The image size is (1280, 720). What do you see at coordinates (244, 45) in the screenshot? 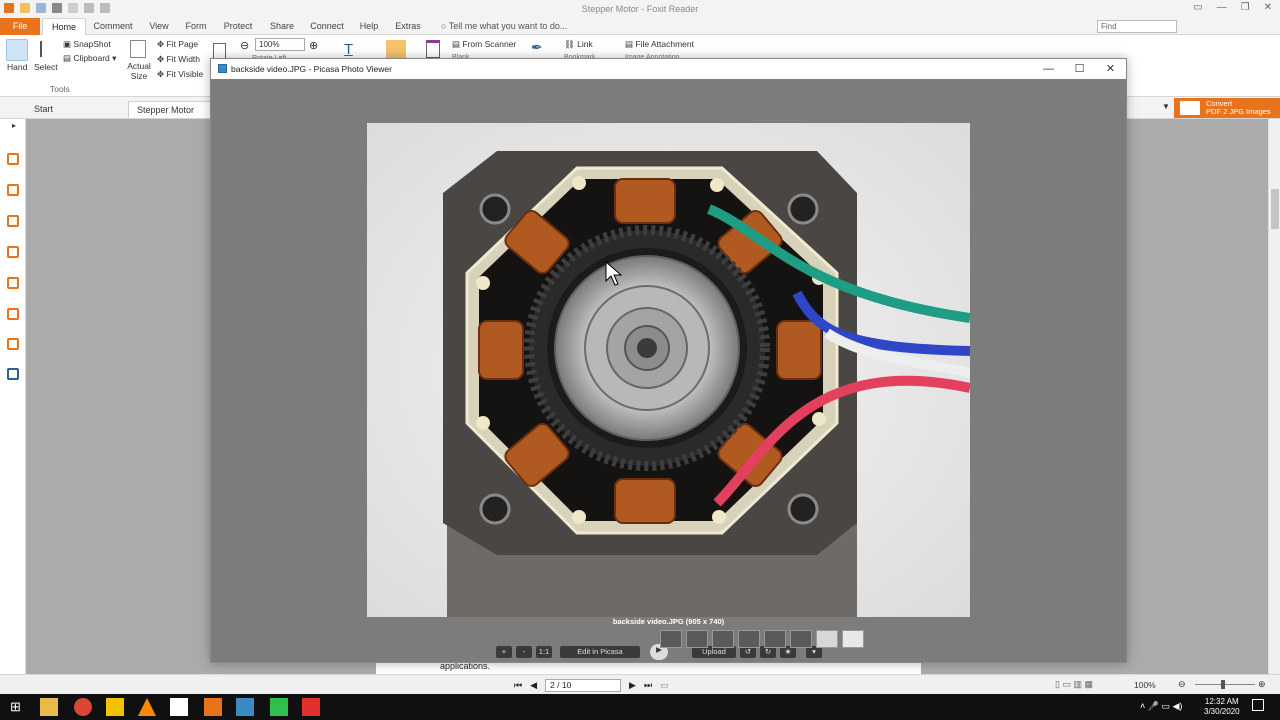
I see `zoom-out-icon: ⊖` at bounding box center [244, 45].